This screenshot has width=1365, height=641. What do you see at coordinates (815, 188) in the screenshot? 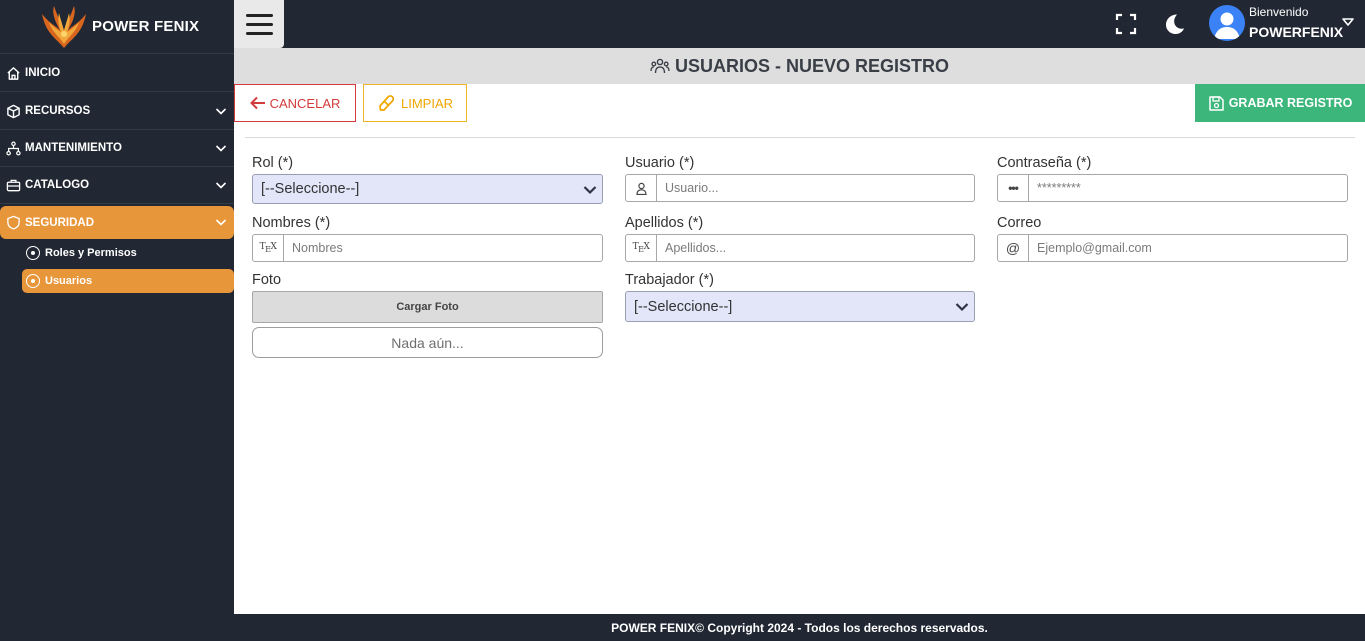
I see `usuario-input` at bounding box center [815, 188].